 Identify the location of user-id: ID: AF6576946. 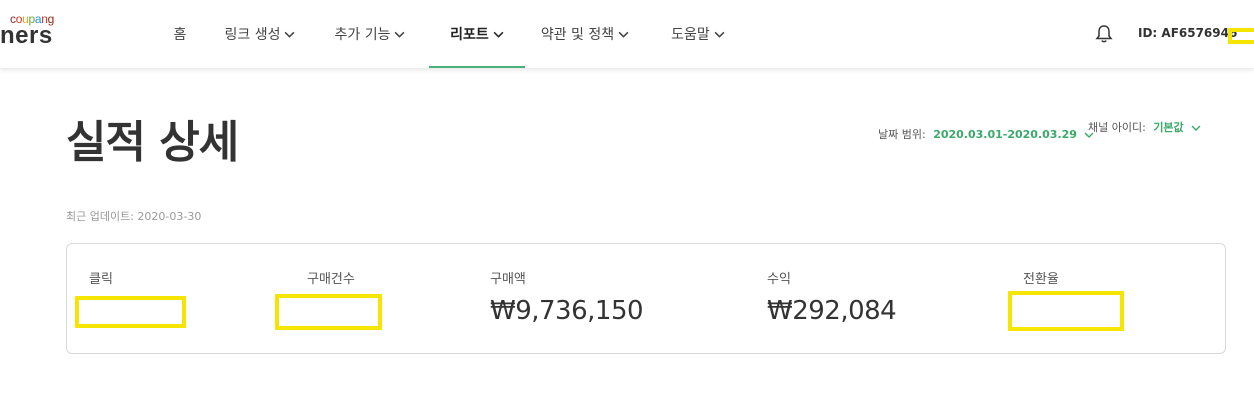
(1187, 33).